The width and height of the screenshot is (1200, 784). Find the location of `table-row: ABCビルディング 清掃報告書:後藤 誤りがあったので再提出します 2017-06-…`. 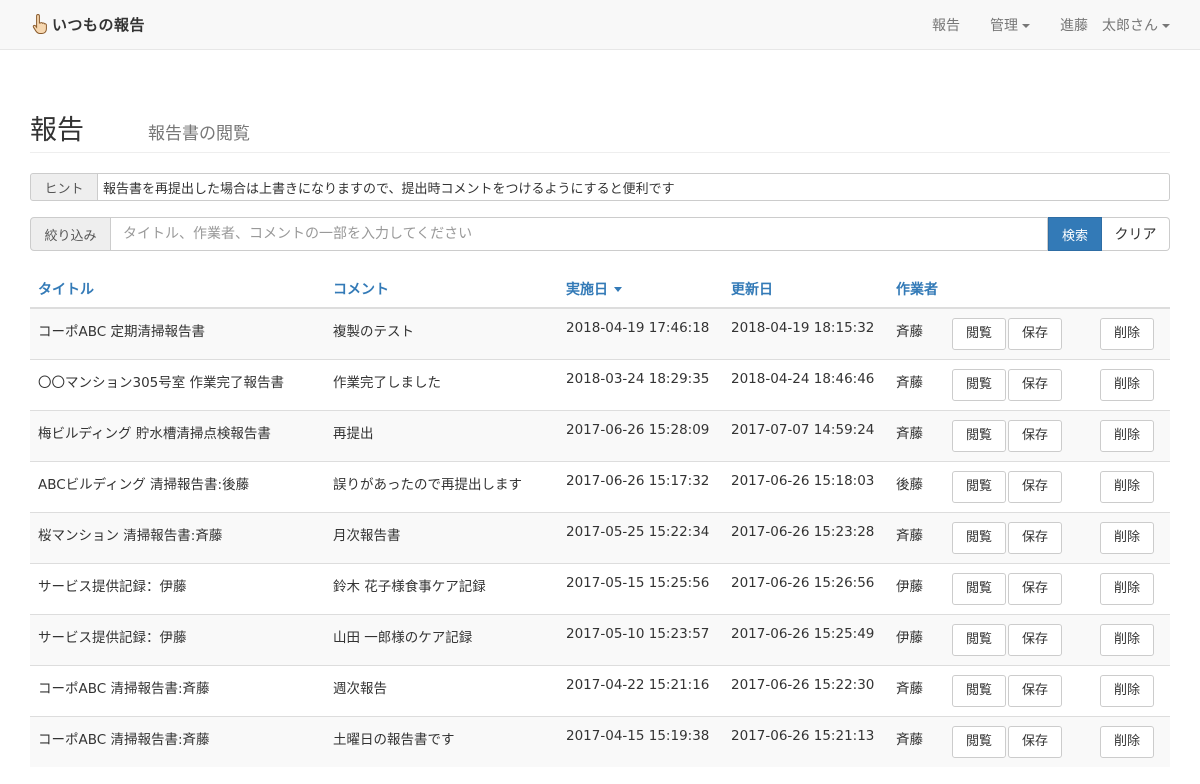

table-row: ABCビルディング 清掃報告書:後藤 誤りがあったので再提出します 2017-06-… is located at coordinates (600, 486).